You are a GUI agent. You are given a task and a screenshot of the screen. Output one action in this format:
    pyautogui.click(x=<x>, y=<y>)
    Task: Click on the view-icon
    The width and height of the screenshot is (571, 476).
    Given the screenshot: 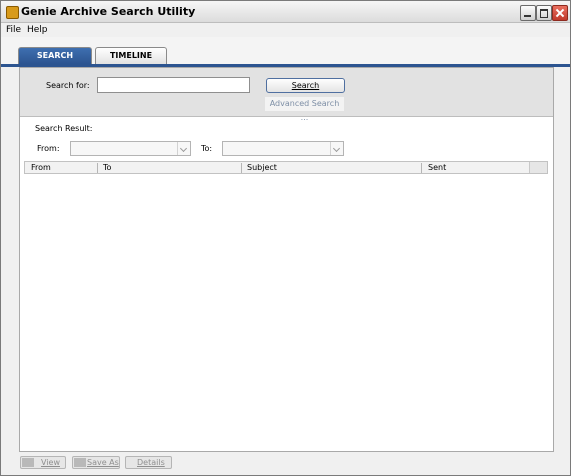 What is the action you would take?
    pyautogui.click(x=28, y=462)
    